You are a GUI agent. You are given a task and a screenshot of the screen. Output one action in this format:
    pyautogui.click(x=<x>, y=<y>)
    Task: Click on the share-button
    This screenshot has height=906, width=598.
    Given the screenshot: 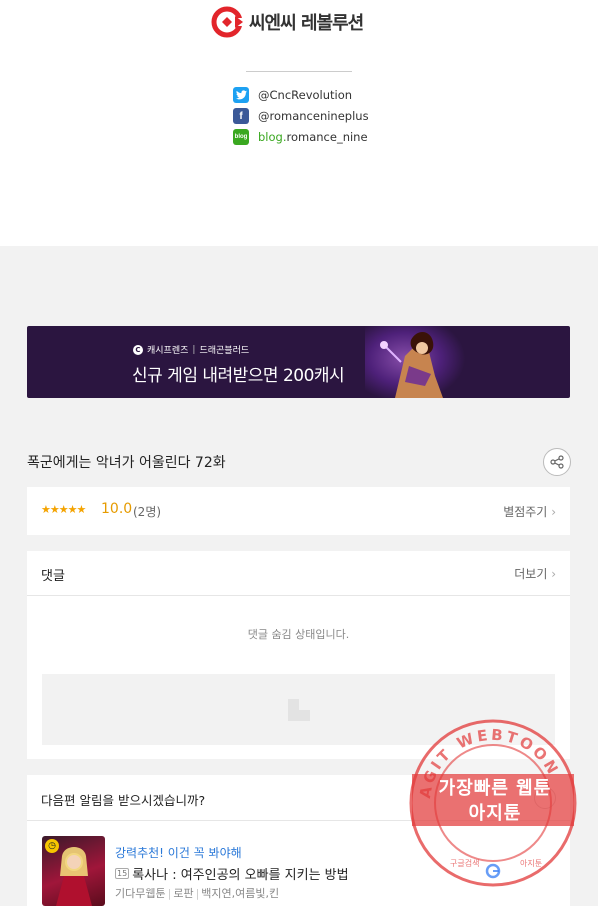 What is the action you would take?
    pyautogui.click(x=557, y=462)
    